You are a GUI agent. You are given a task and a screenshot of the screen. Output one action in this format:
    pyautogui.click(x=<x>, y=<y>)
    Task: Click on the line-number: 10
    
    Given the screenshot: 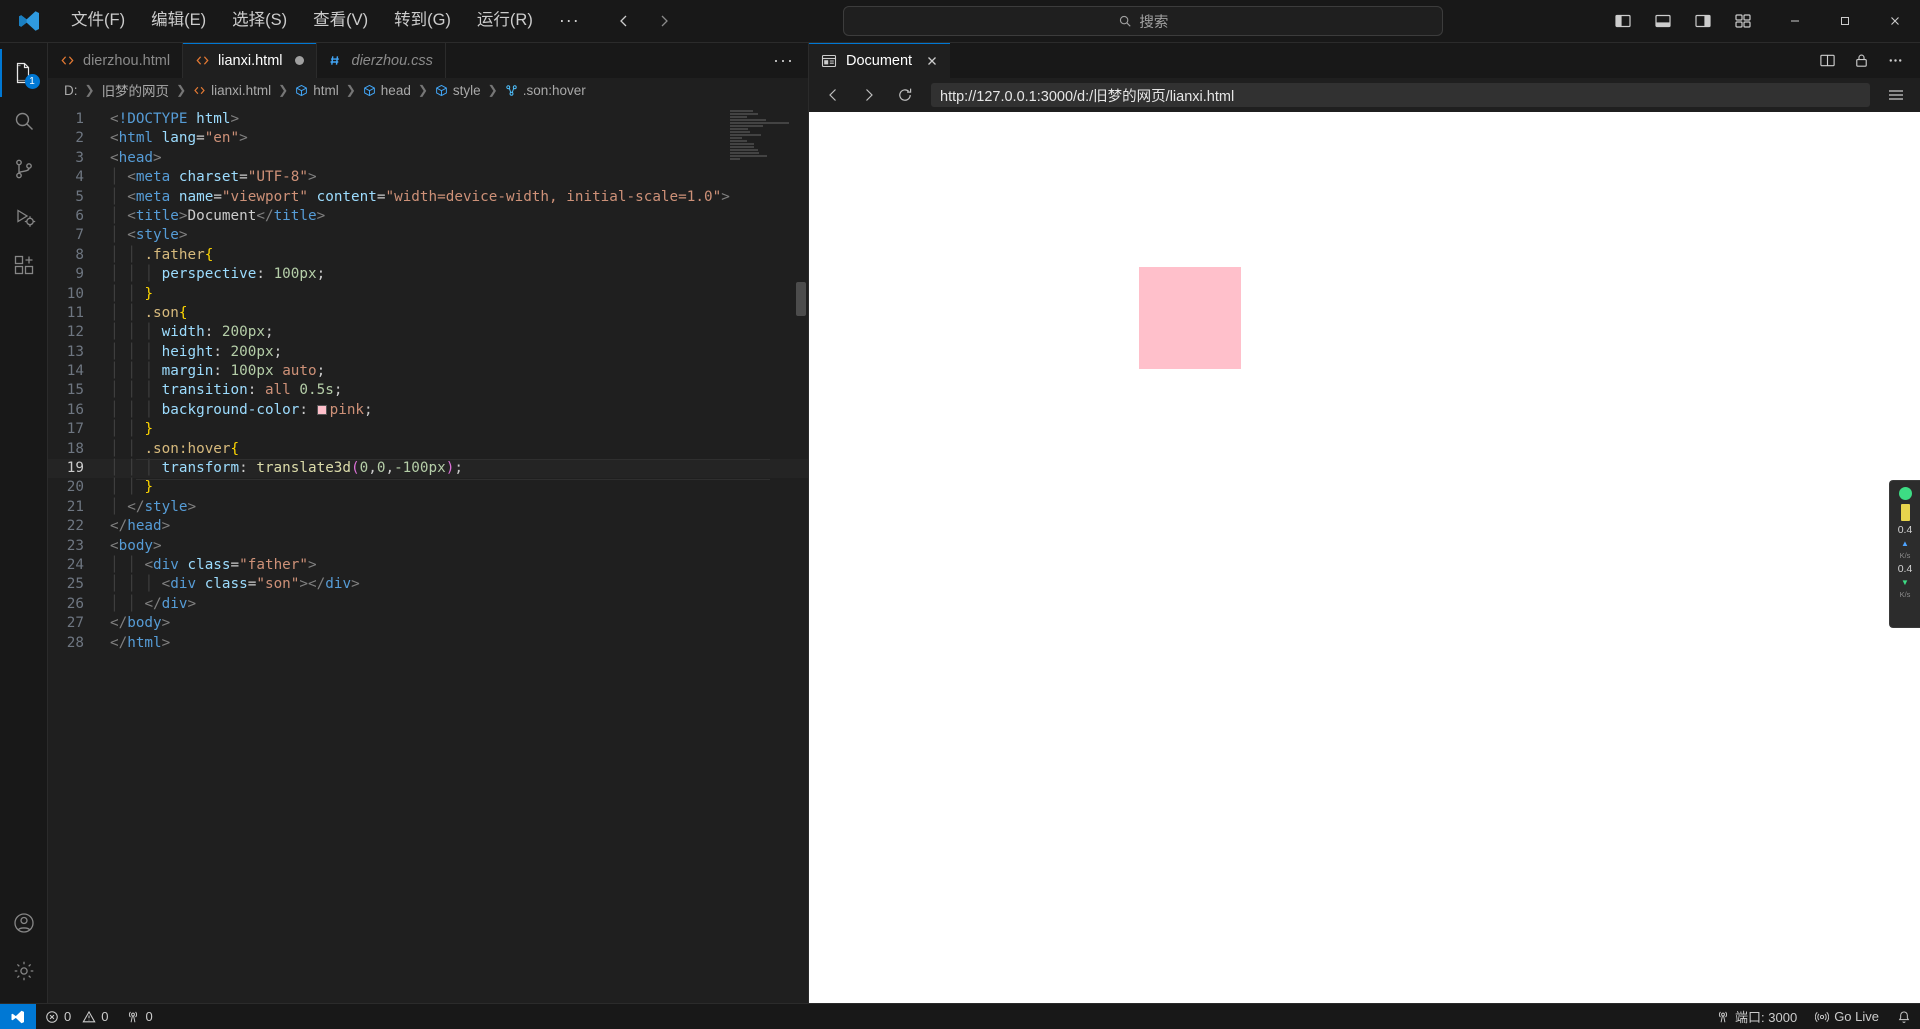 What is the action you would take?
    pyautogui.click(x=75, y=293)
    